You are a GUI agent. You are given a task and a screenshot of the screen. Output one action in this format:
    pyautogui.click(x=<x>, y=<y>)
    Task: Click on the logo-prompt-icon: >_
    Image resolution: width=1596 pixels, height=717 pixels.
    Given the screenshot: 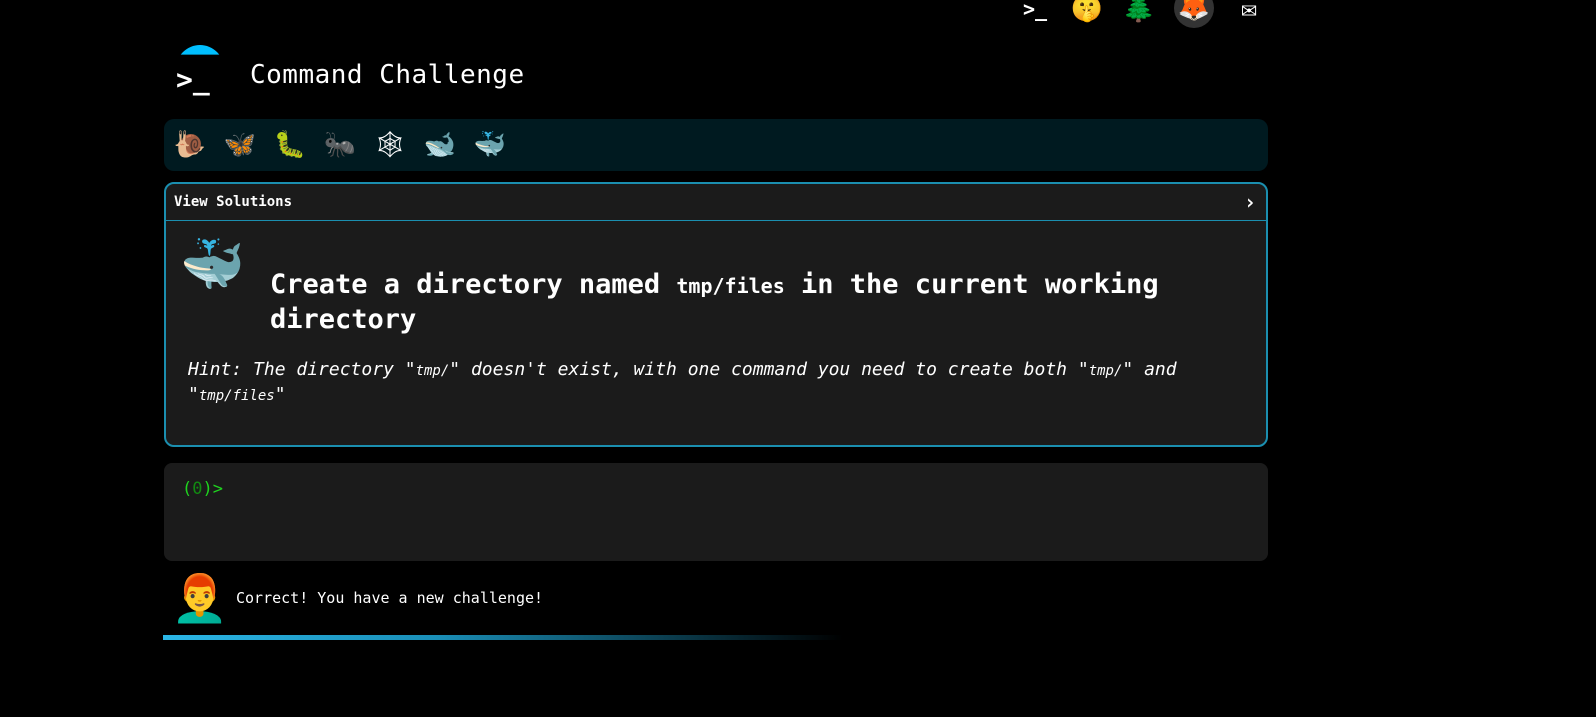 What is the action you would take?
    pyautogui.click(x=193, y=79)
    